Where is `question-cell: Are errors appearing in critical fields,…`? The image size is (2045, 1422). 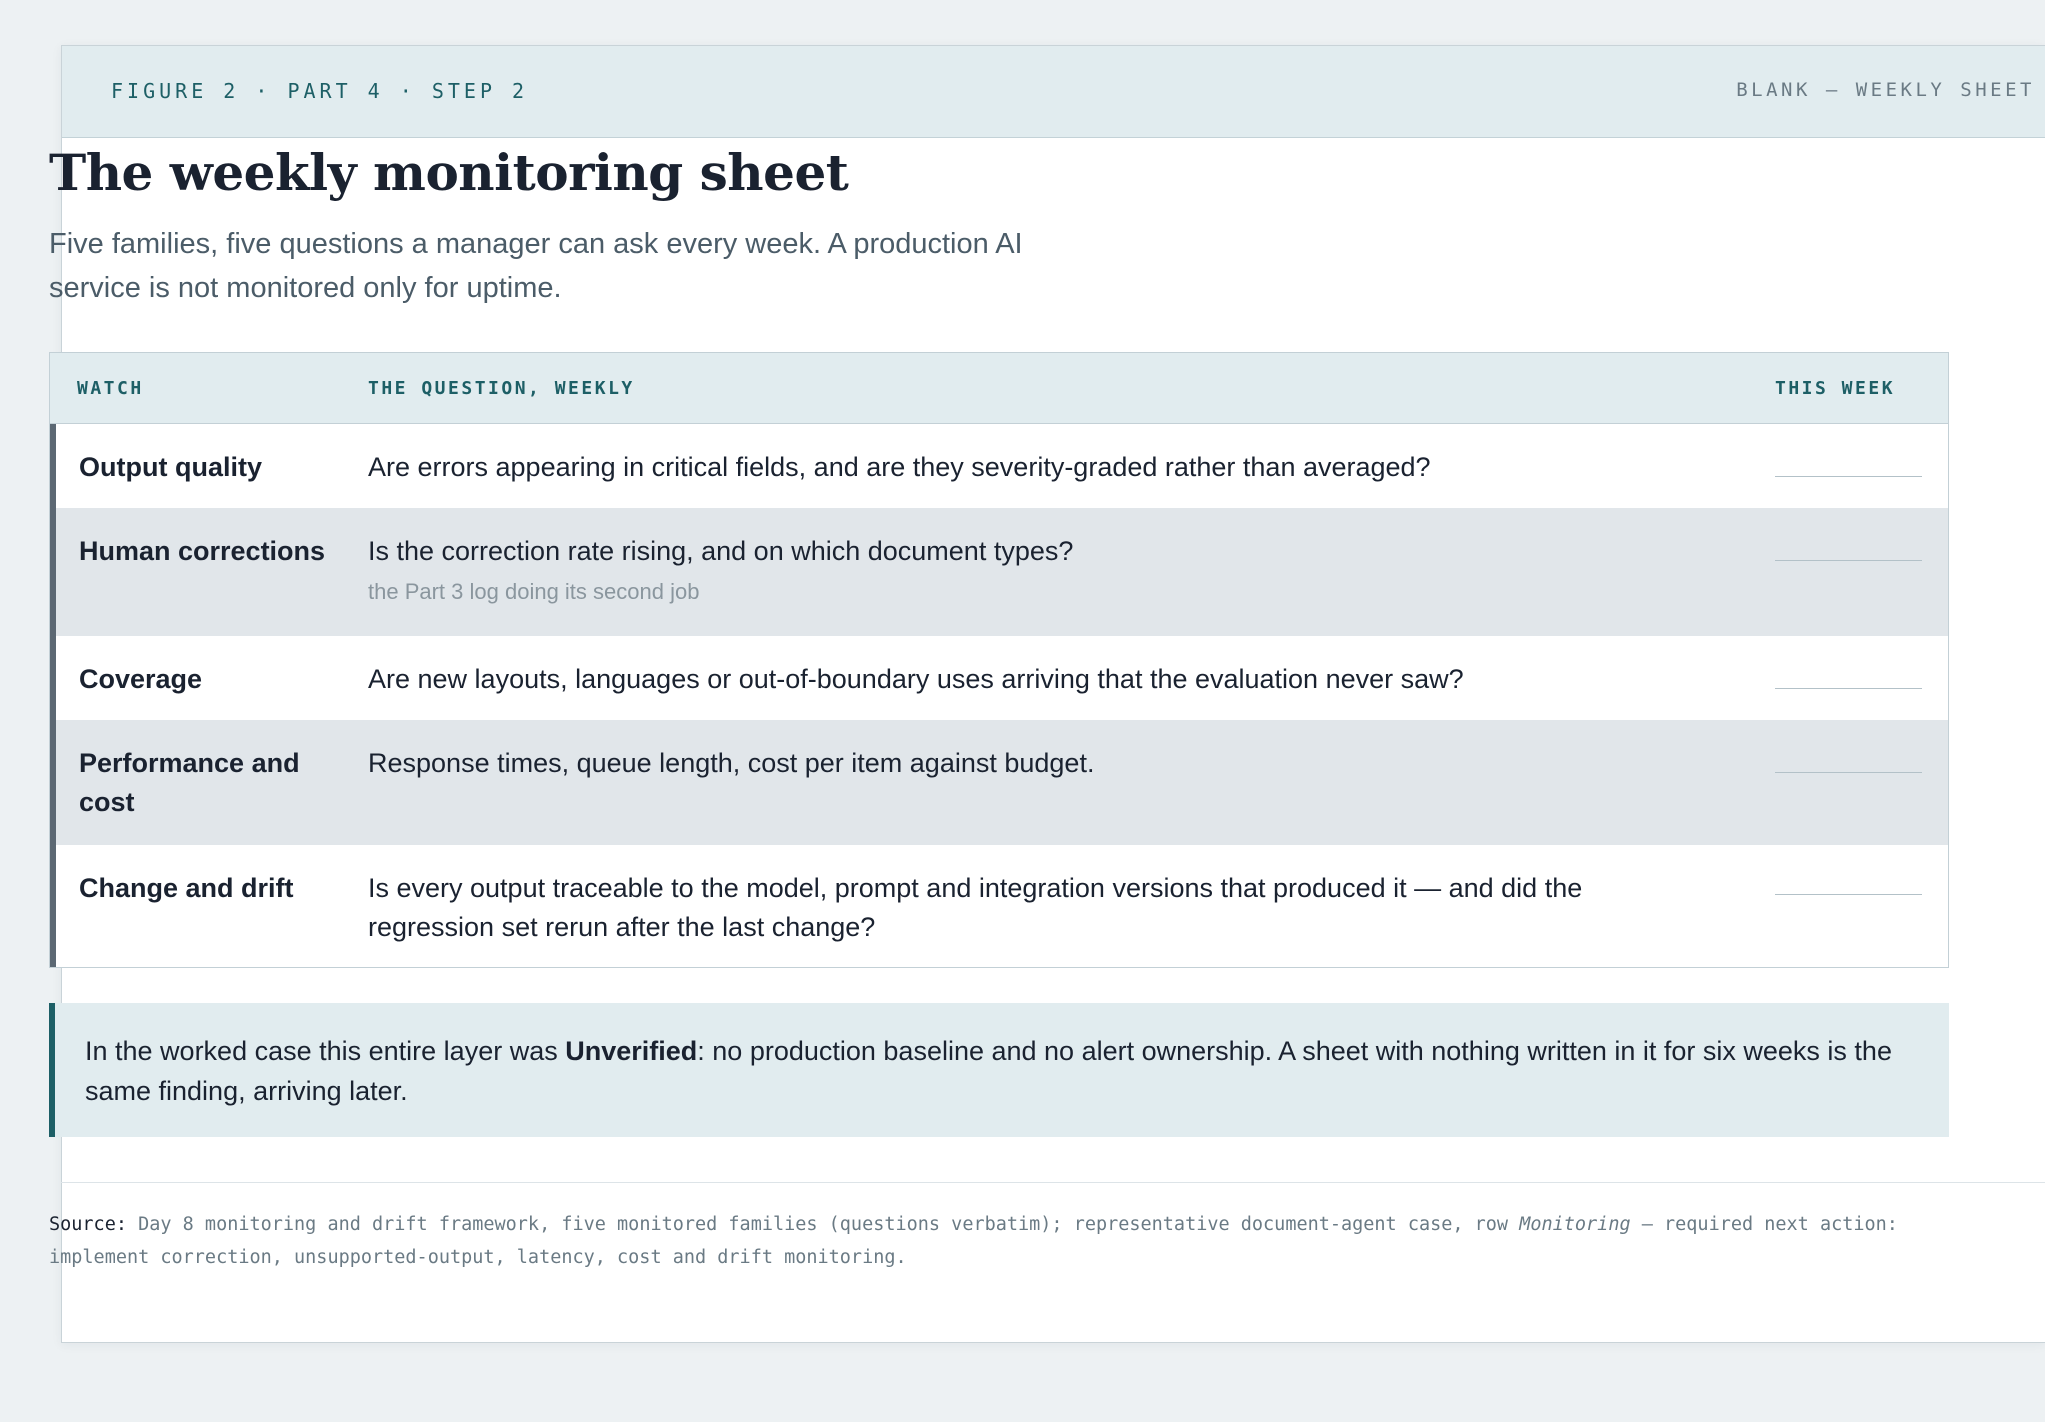
question-cell: Are errors appearing in critical fields,… is located at coordinates (1013, 467).